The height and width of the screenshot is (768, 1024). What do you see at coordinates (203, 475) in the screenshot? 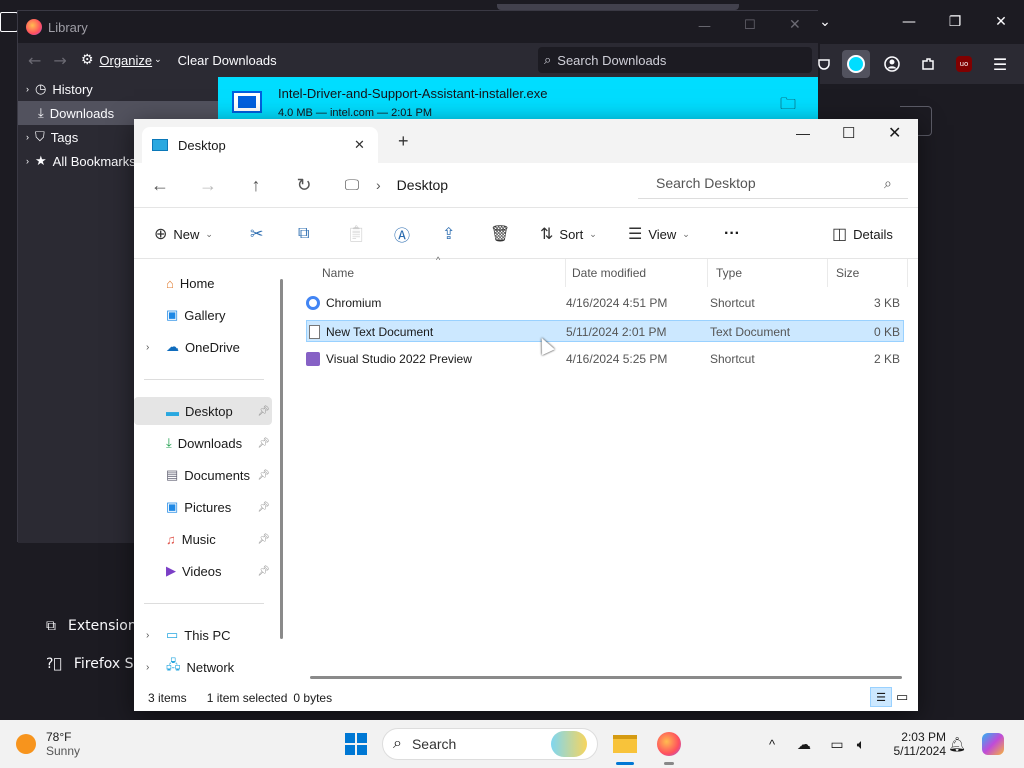
I see `nav-documents: ▤ Documents 📌︎` at bounding box center [203, 475].